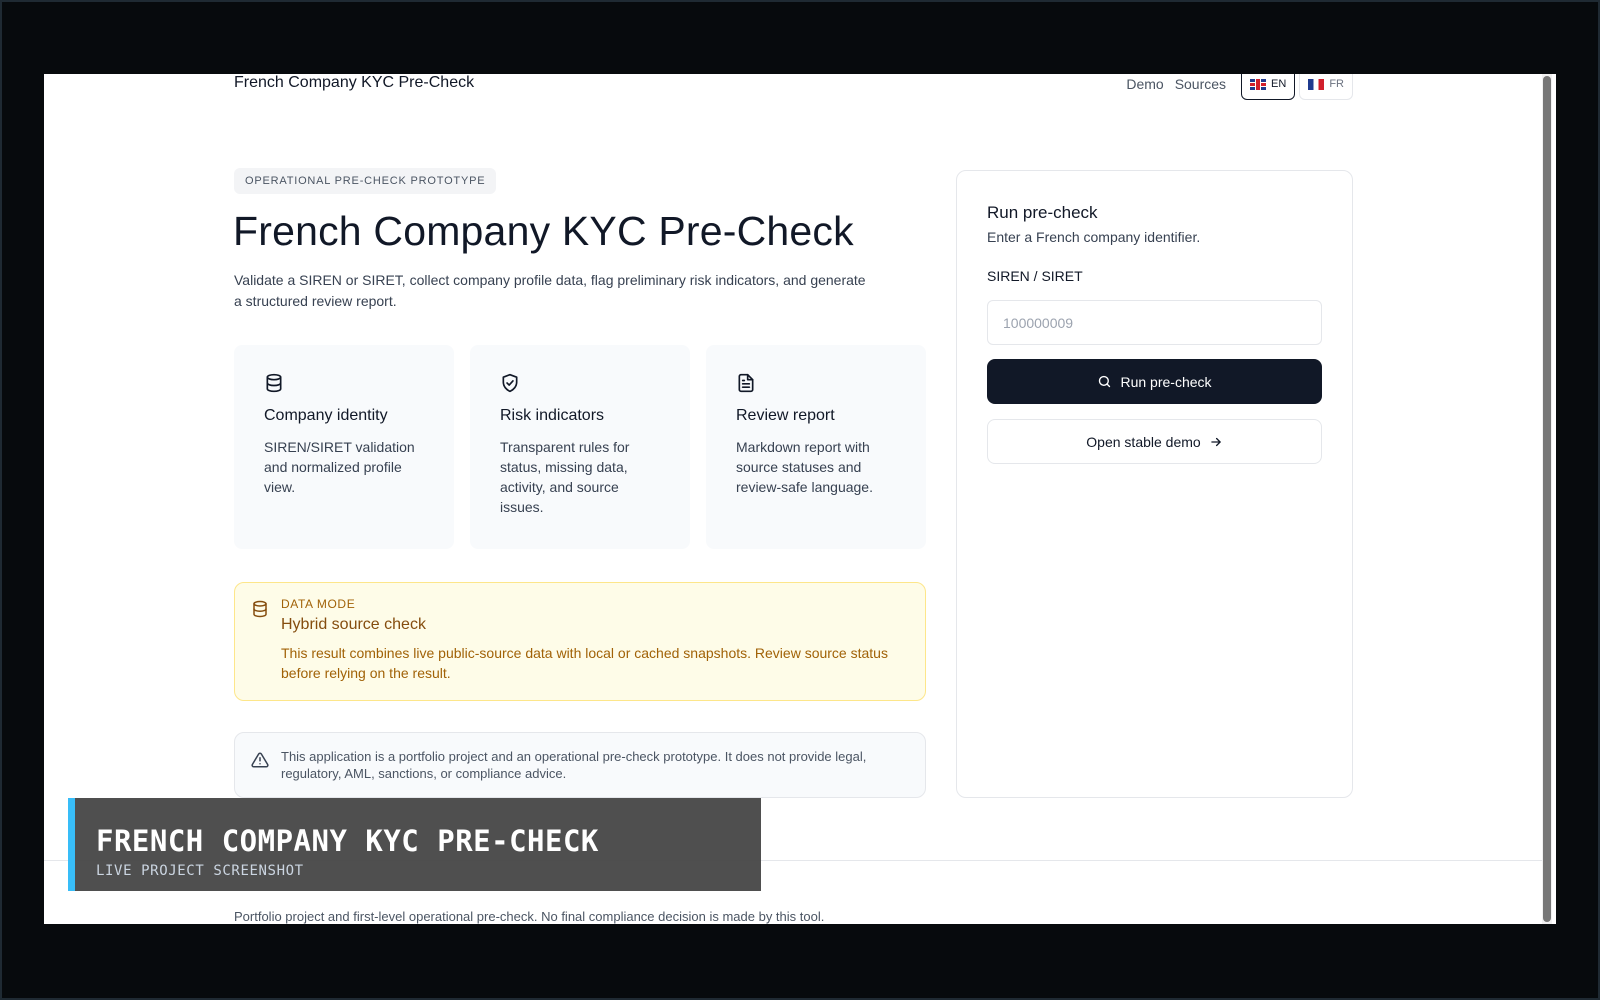  What do you see at coordinates (200, 871) in the screenshot?
I see `caption-subtitle: LIVE PROJECT SCREENSHOT` at bounding box center [200, 871].